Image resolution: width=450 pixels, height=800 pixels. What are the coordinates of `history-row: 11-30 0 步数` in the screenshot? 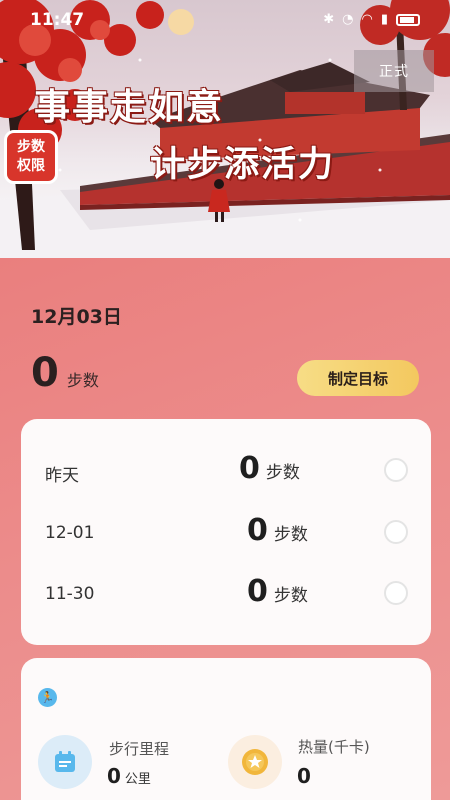 It's located at (226, 594).